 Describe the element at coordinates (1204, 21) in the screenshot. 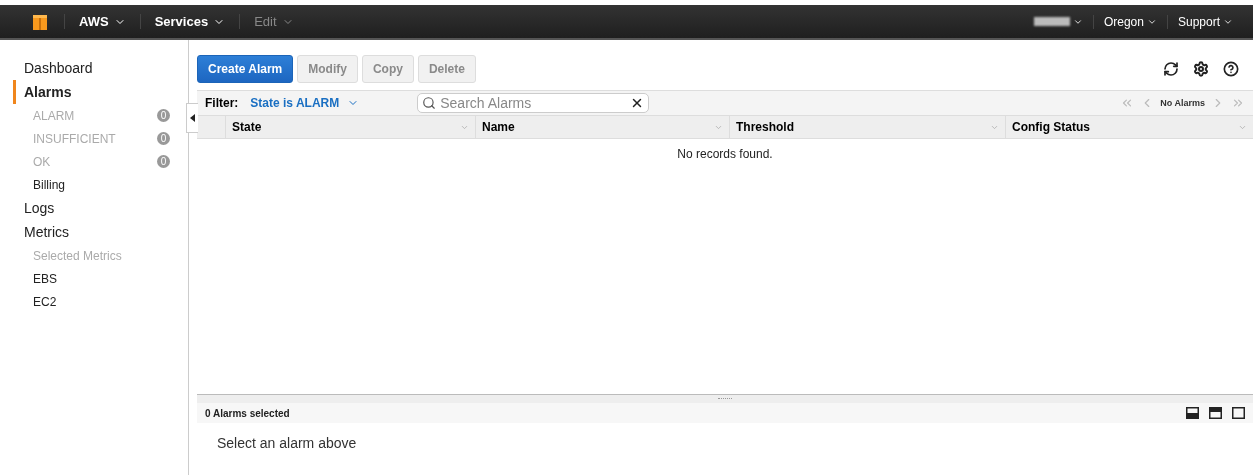

I see `nav-menu: Support` at that location.